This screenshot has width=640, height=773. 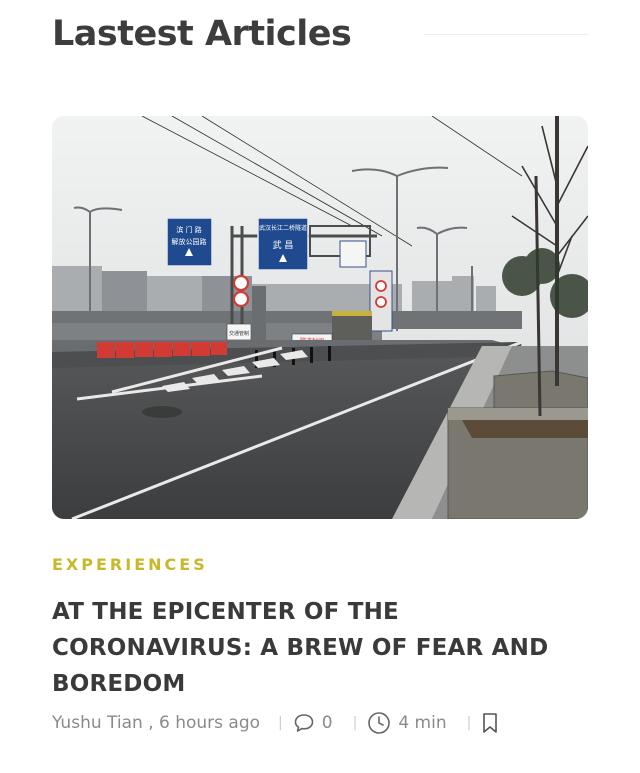 I want to click on category-link: EXPERIENCES, so click(x=130, y=565).